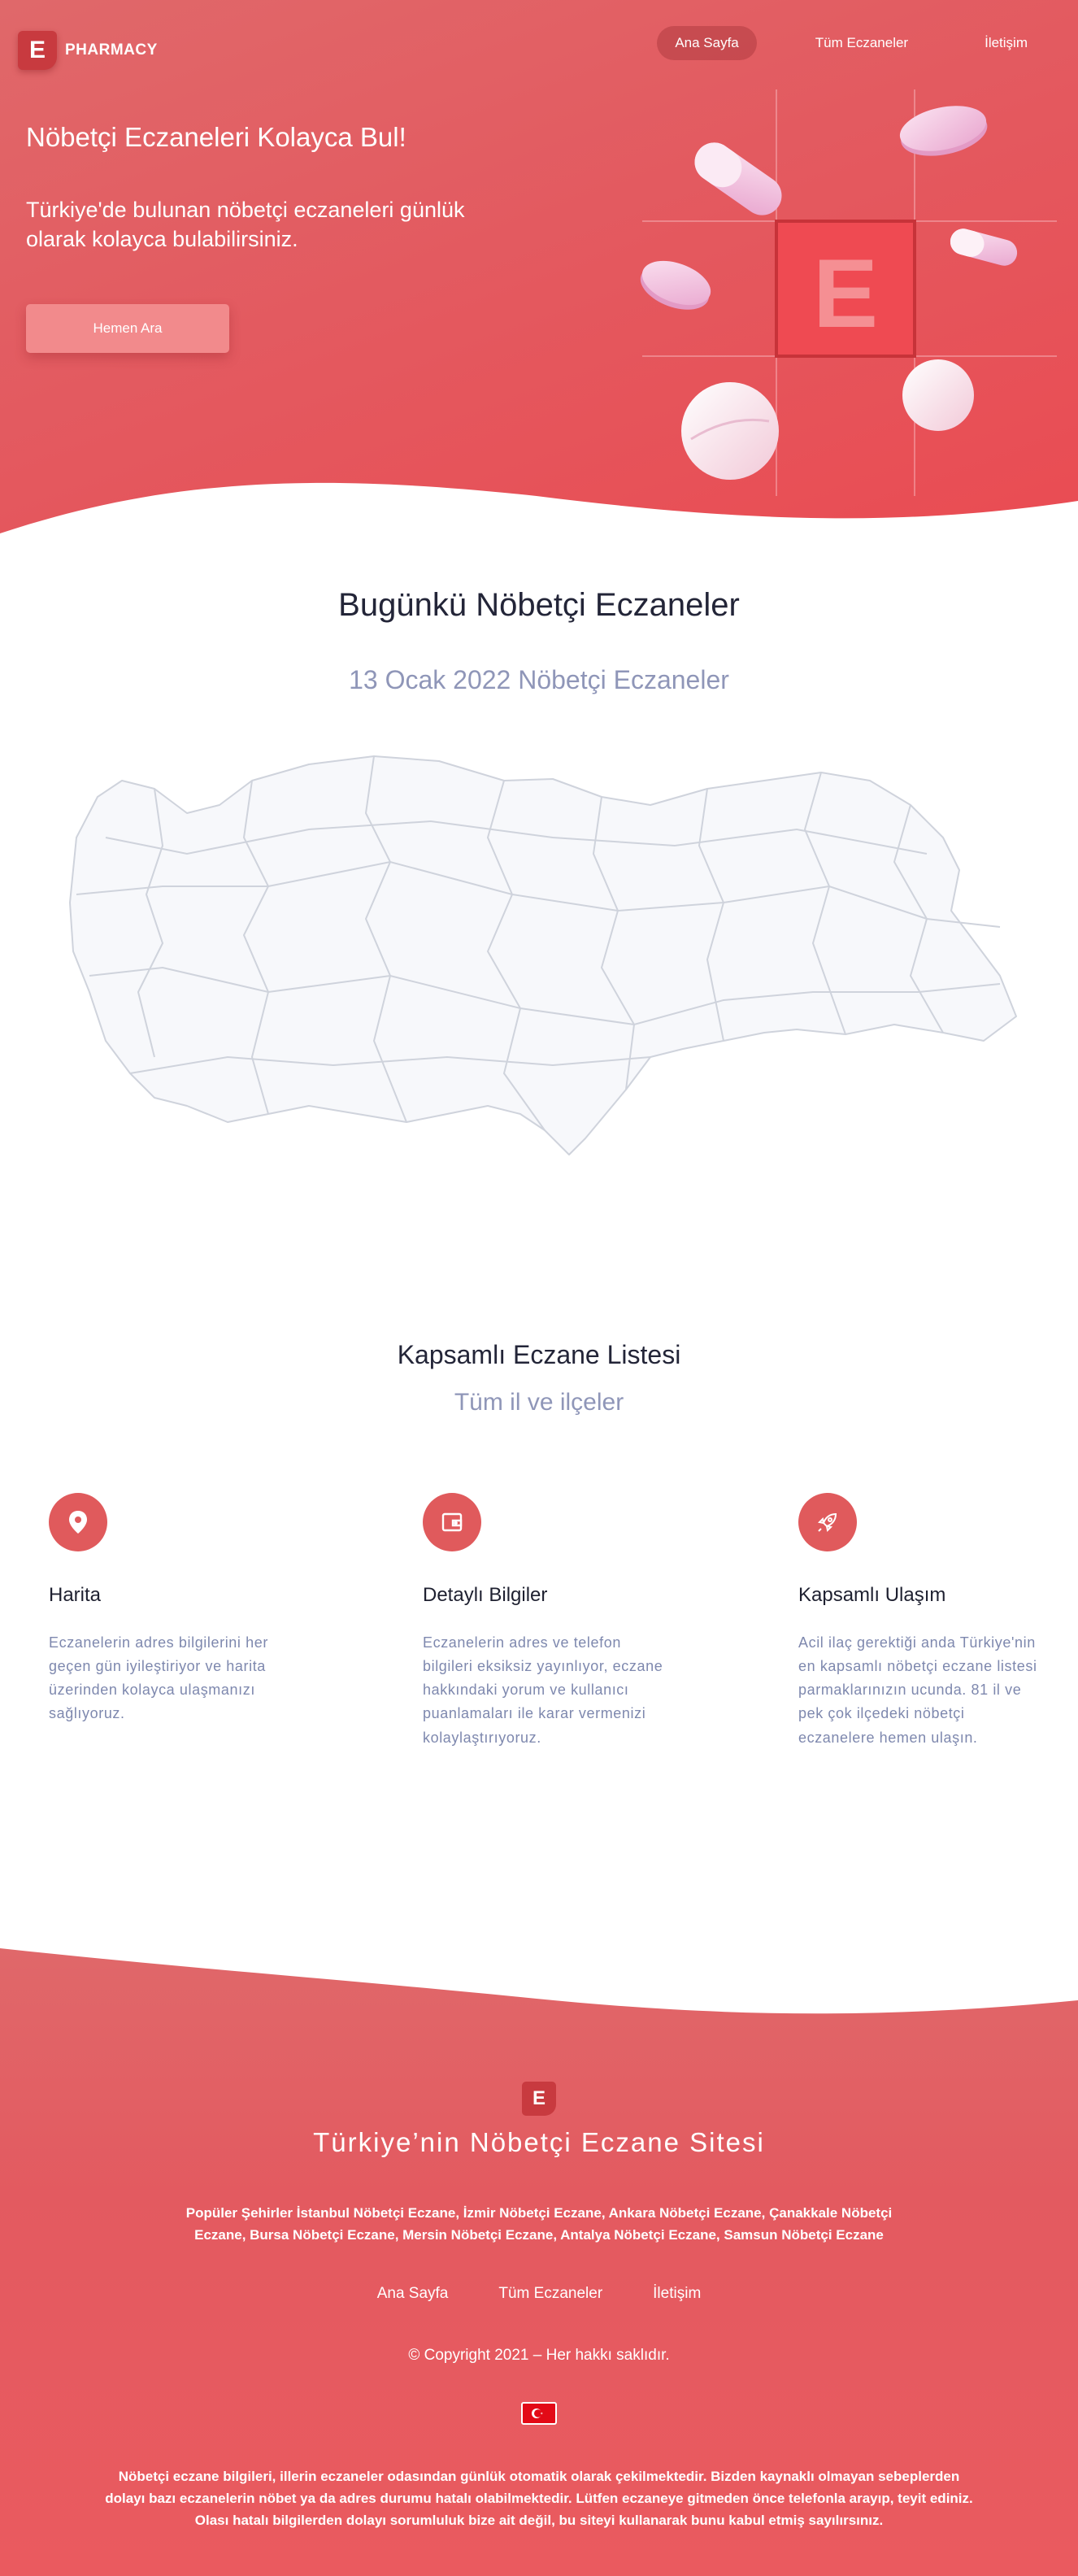 The height and width of the screenshot is (2576, 1078). I want to click on main-nav: Ana Sayfa Tüm Eczaneler İletişim, so click(851, 43).